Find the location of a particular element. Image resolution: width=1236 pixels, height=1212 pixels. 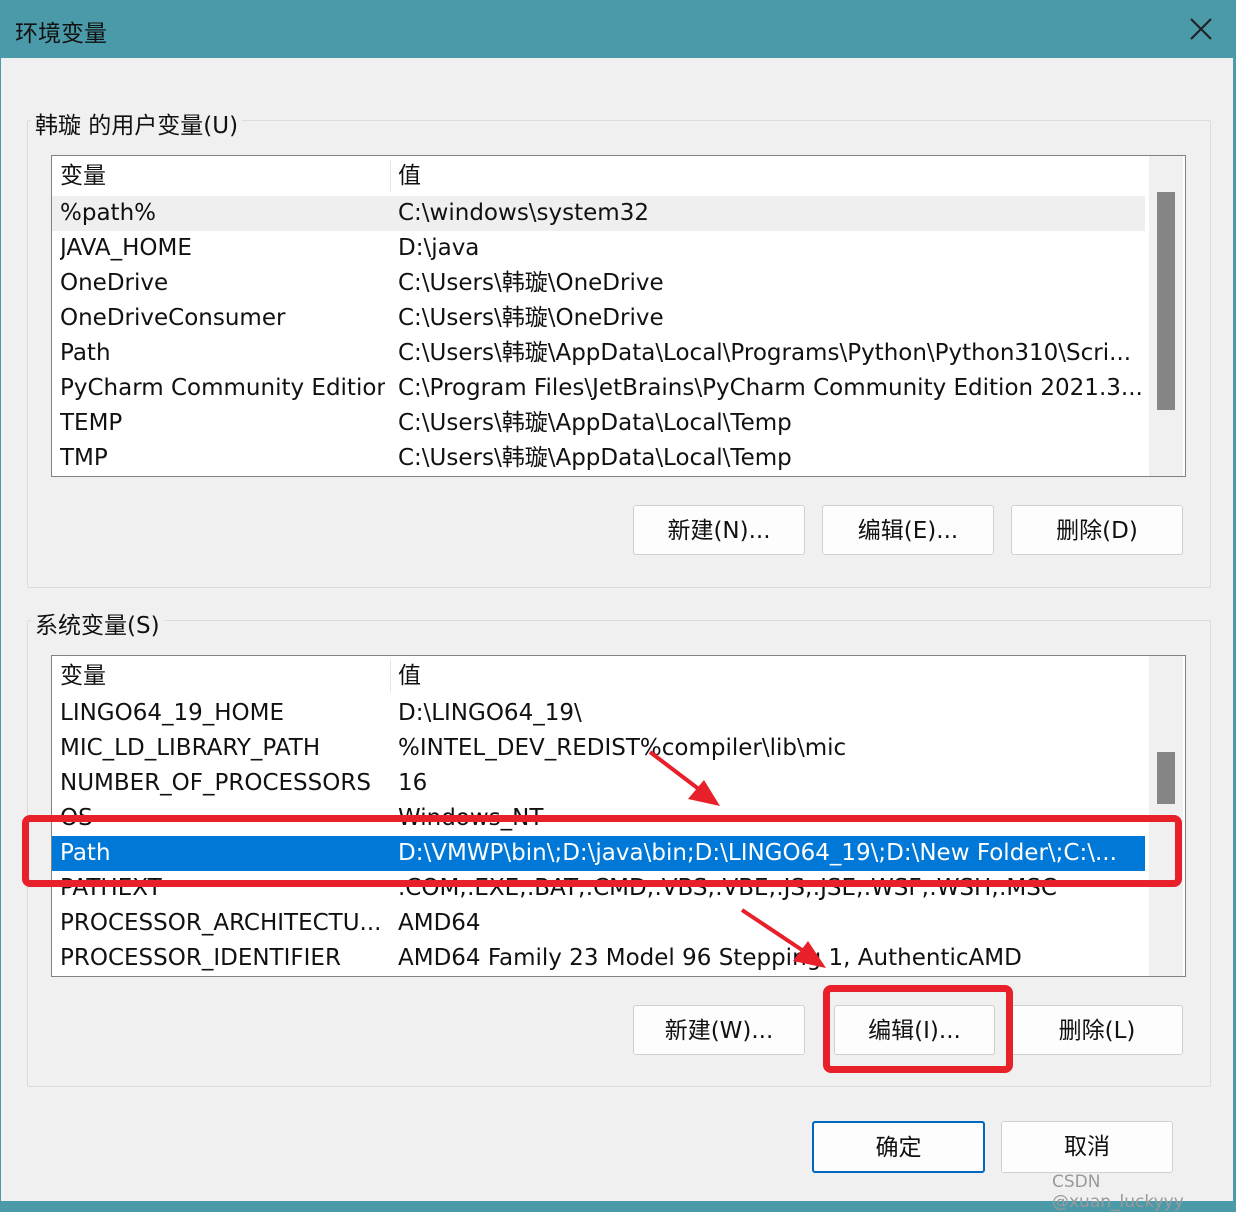

table-row: %path% C:\windows\system32 is located at coordinates (598, 213).